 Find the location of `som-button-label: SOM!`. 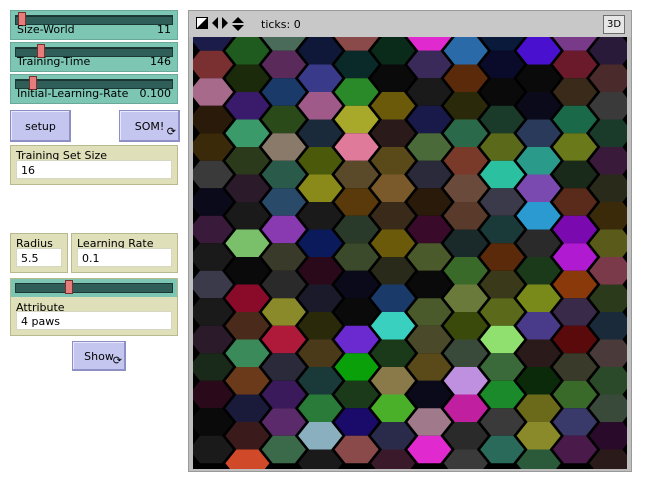

som-button-label: SOM! is located at coordinates (149, 126).